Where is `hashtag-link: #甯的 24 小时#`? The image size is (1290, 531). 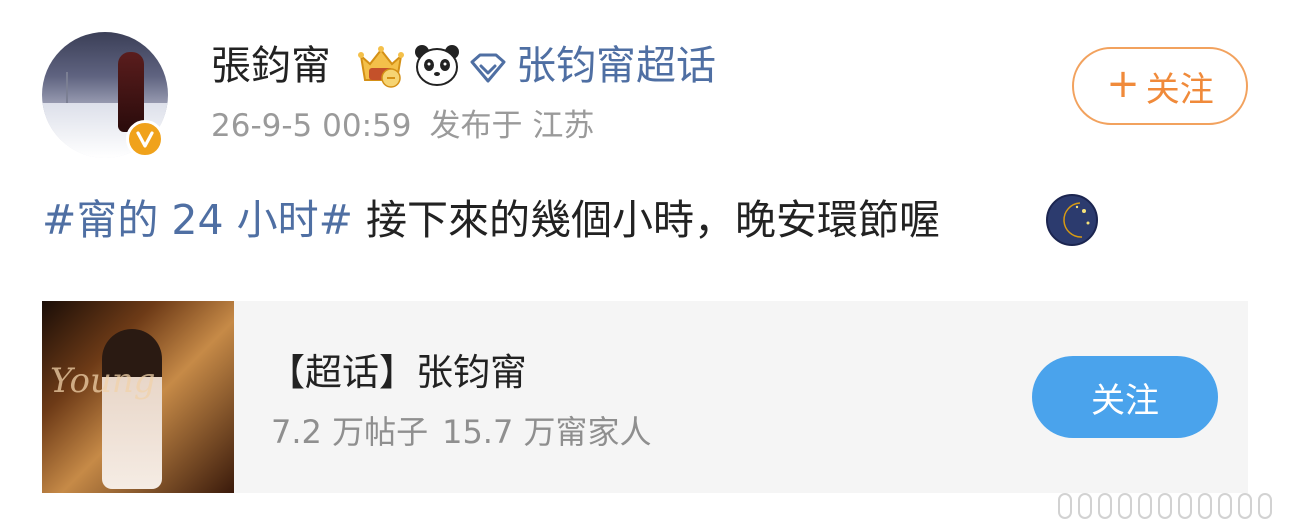
hashtag-link: #甯的 24 小时# is located at coordinates (197, 220).